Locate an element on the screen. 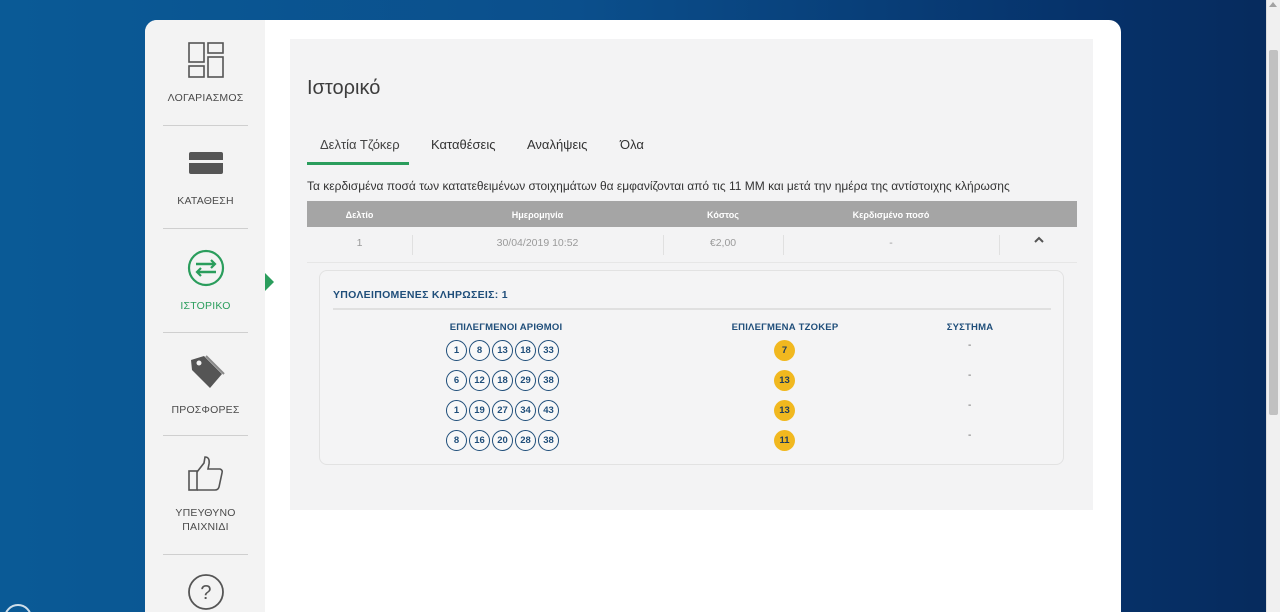 The height and width of the screenshot is (612, 1280). details-divider is located at coordinates (692, 309).